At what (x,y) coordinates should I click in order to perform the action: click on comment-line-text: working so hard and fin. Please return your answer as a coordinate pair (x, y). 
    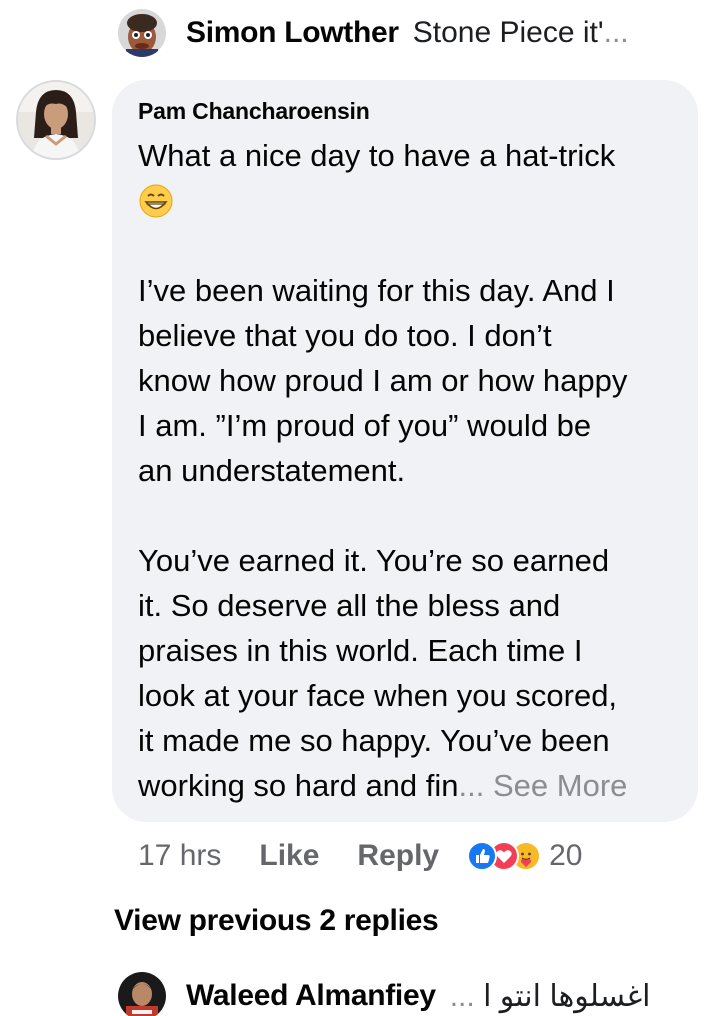
    Looking at the image, I should click on (298, 785).